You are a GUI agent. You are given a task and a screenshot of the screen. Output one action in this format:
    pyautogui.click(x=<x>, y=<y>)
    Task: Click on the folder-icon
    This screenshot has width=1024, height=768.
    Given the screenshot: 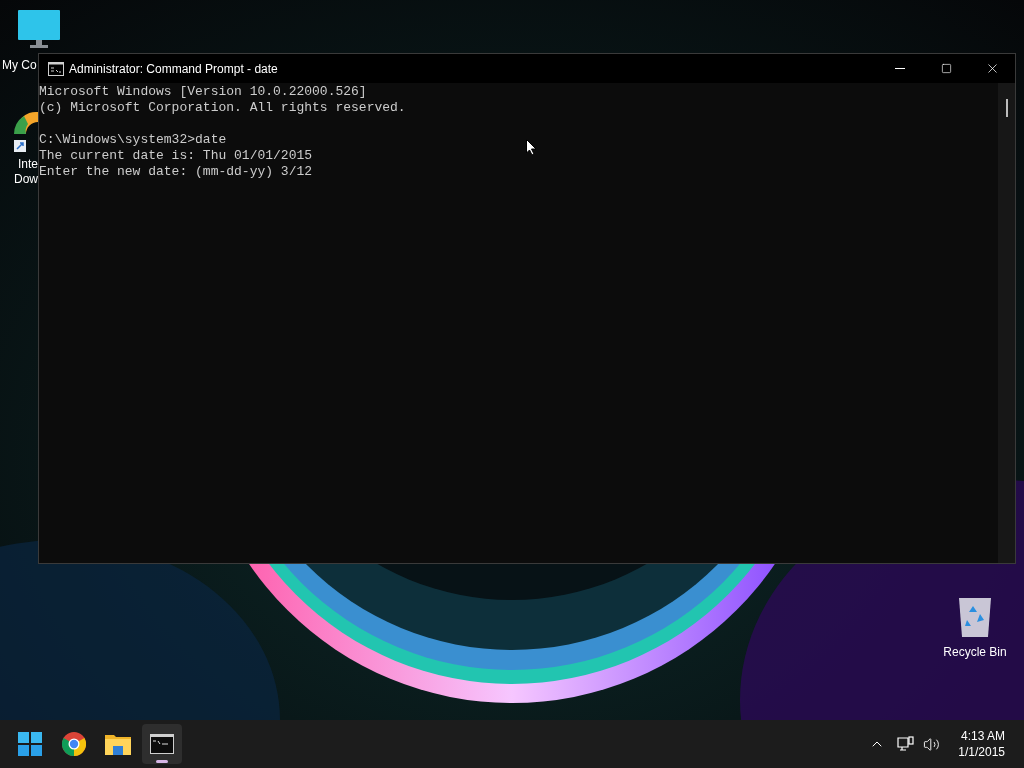 What is the action you would take?
    pyautogui.click(x=118, y=744)
    